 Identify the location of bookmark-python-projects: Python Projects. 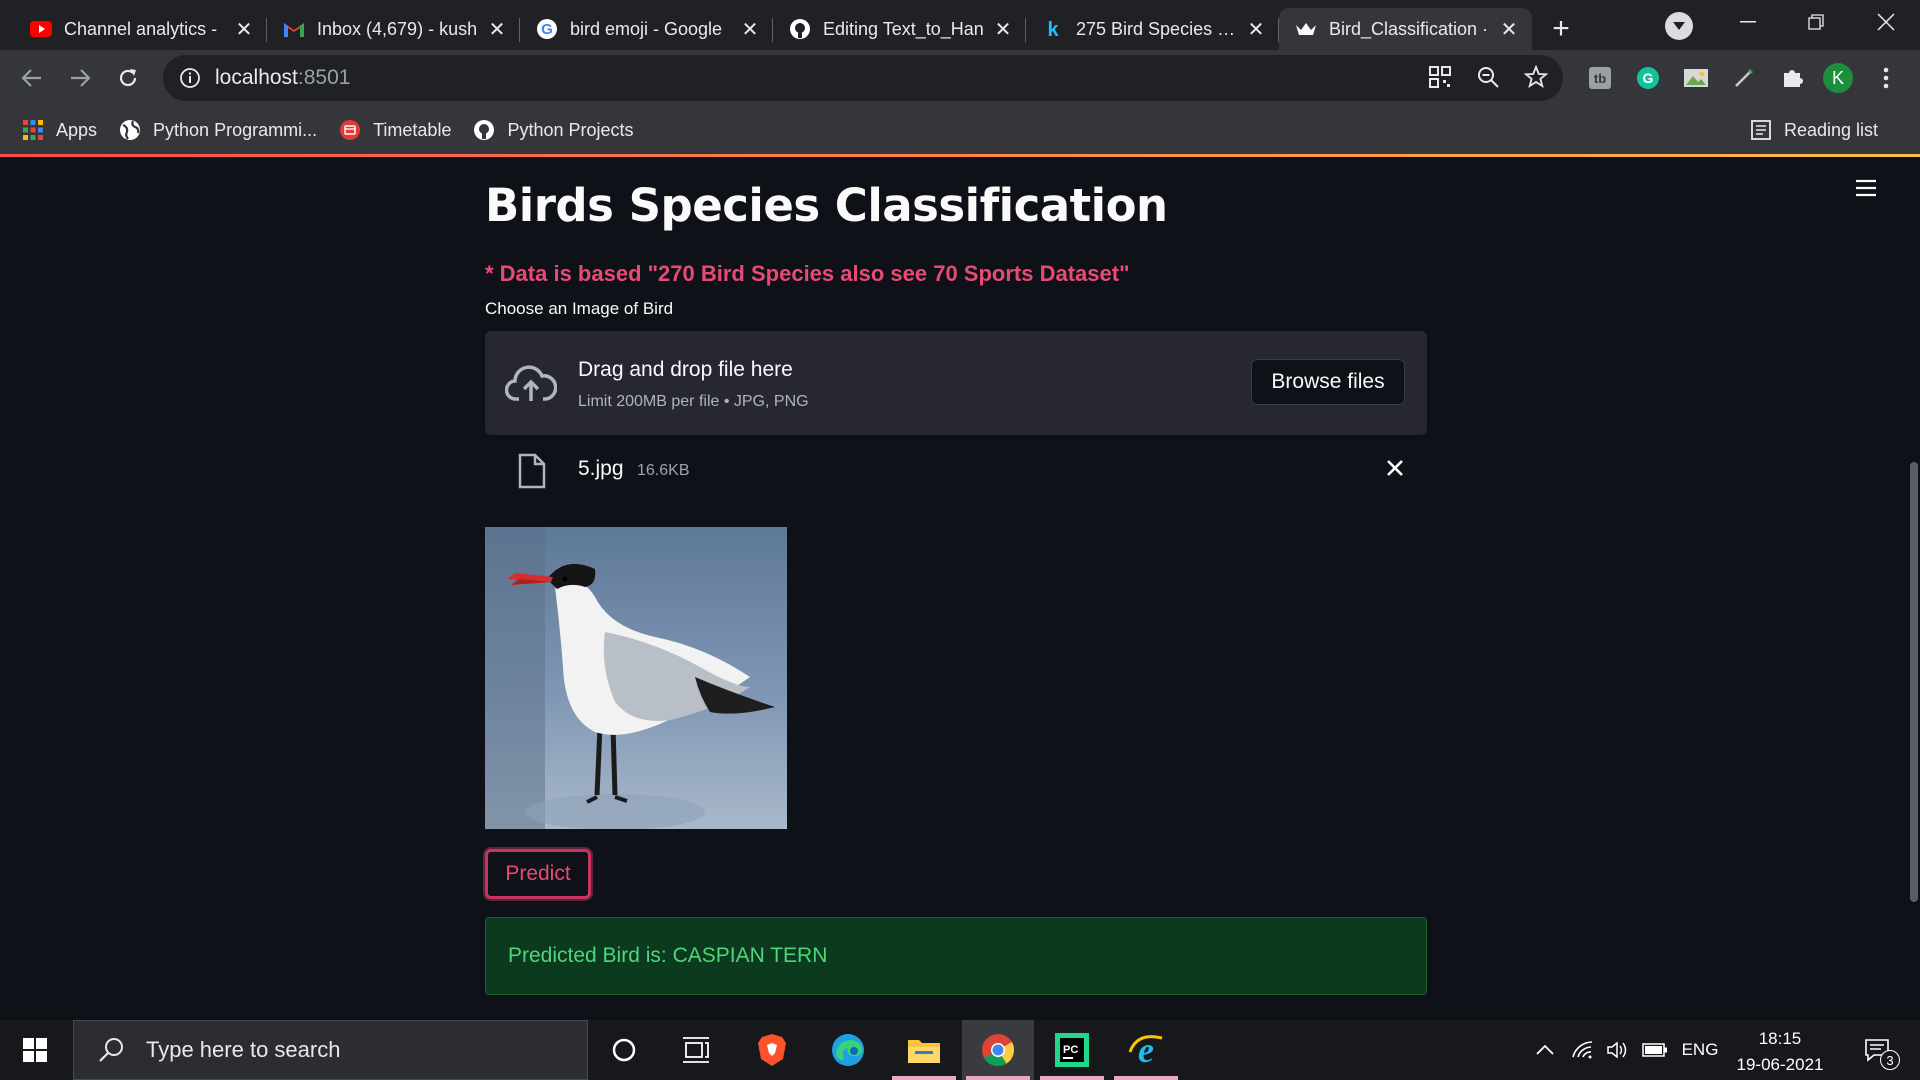
(553, 130).